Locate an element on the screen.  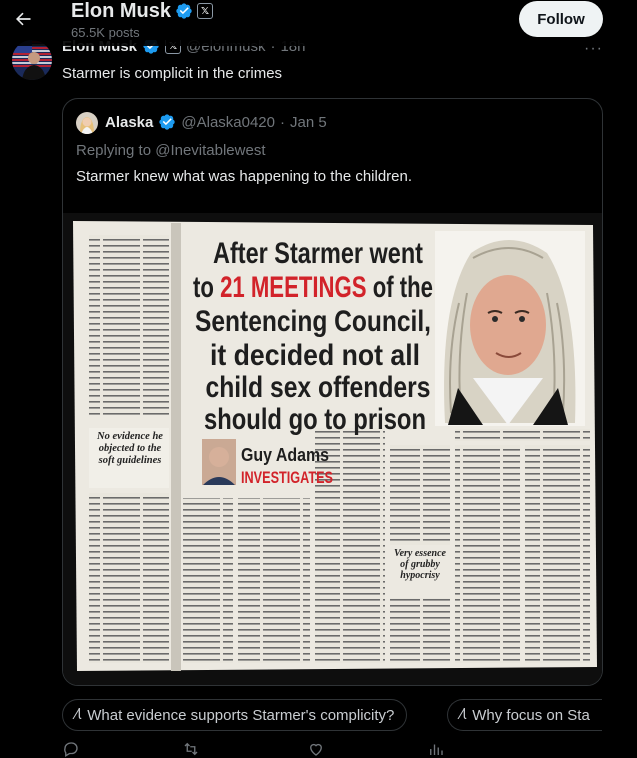
profile-header-title: Elon Musk 𝕏 is located at coordinates (142, 11).